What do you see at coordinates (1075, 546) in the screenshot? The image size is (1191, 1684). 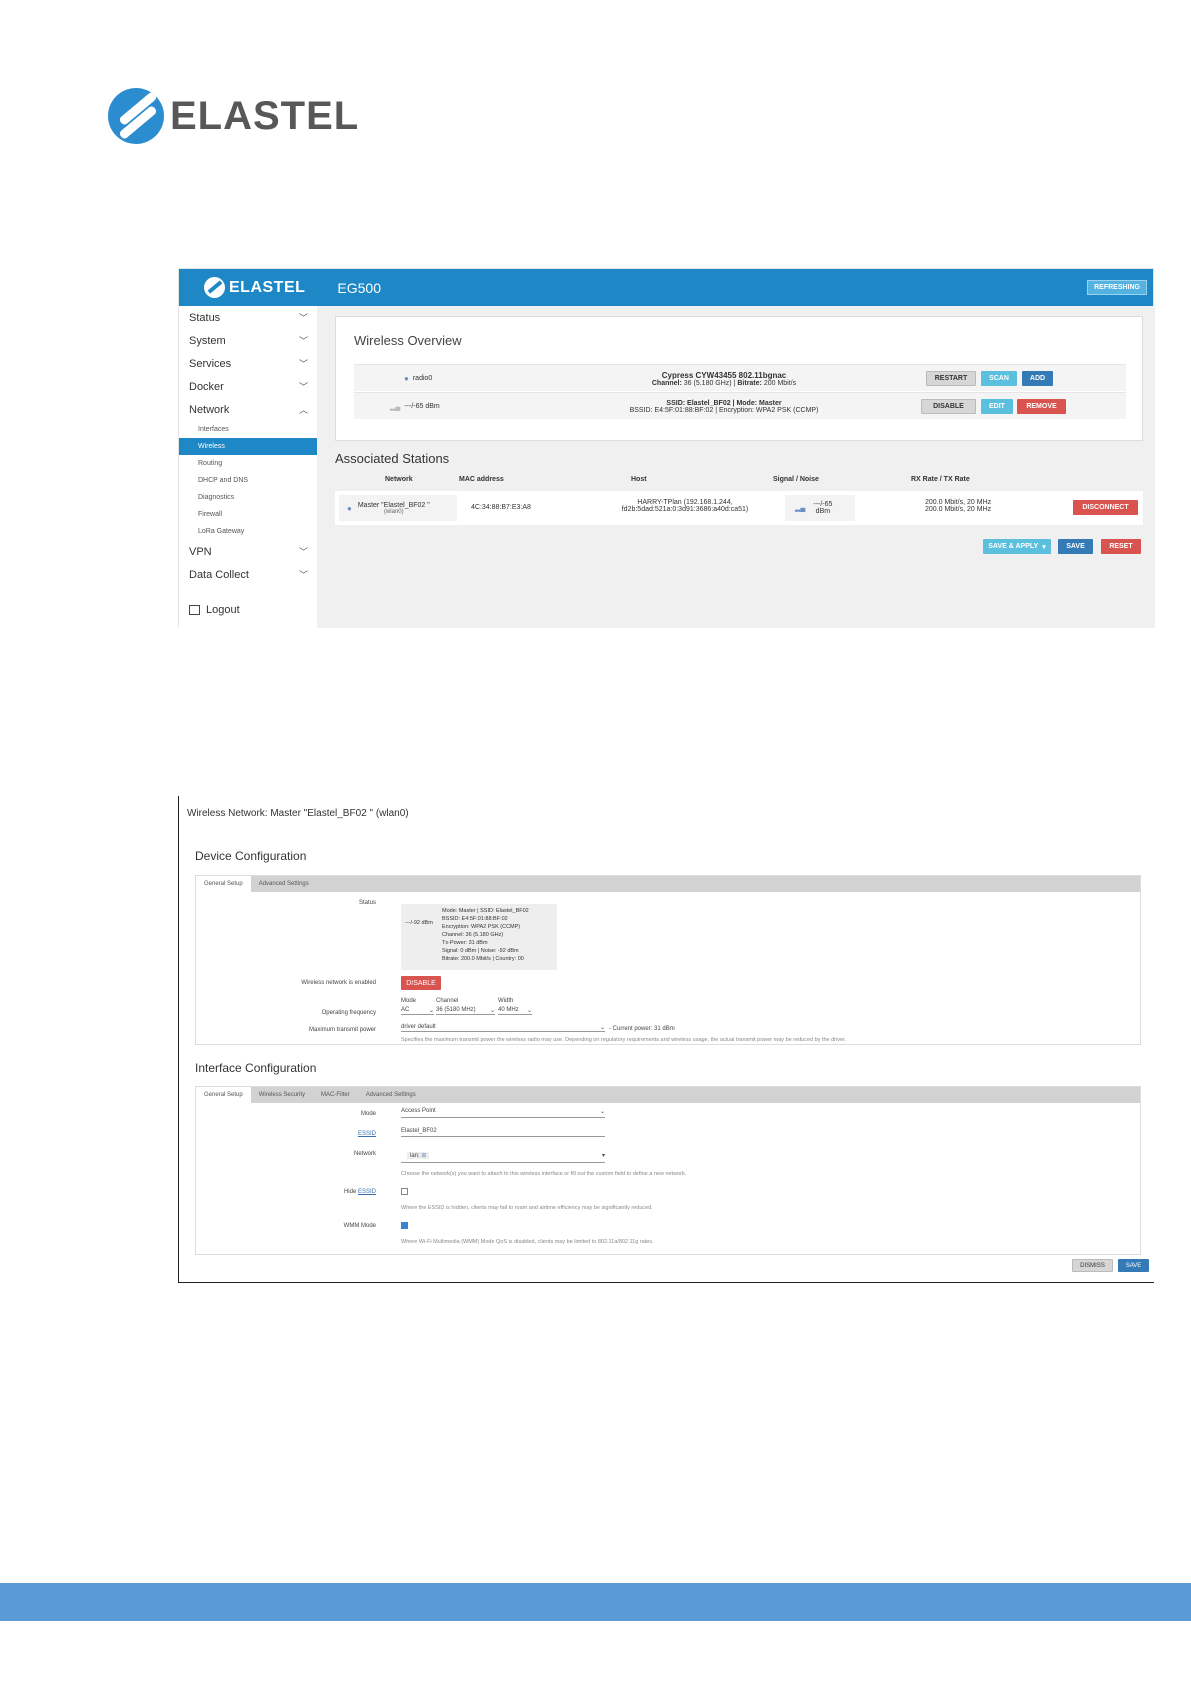 I see `save-button: SAVE` at bounding box center [1075, 546].